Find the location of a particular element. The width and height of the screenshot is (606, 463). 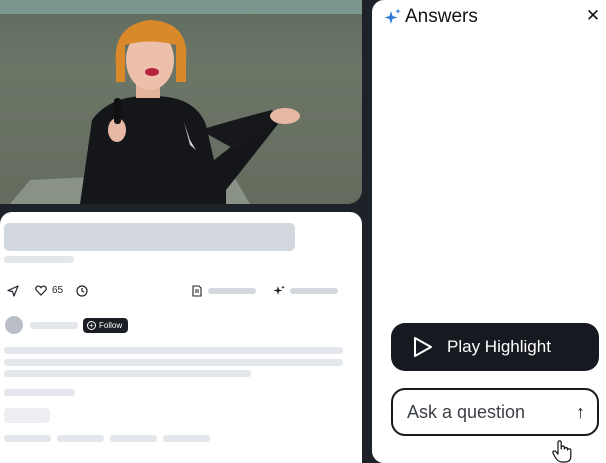

plus-circle-icon: + is located at coordinates (91, 325).